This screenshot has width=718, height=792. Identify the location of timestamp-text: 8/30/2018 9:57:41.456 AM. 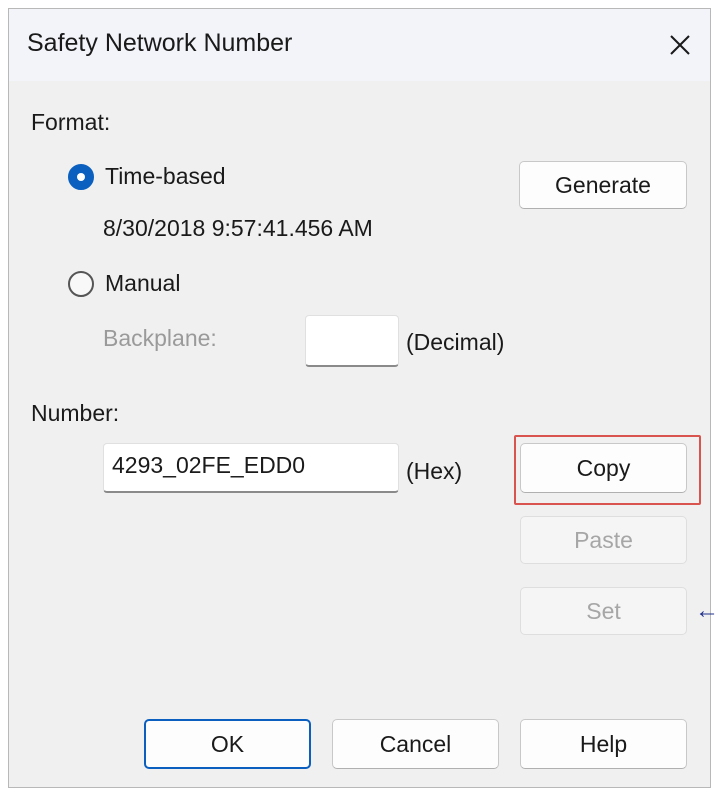
(238, 228).